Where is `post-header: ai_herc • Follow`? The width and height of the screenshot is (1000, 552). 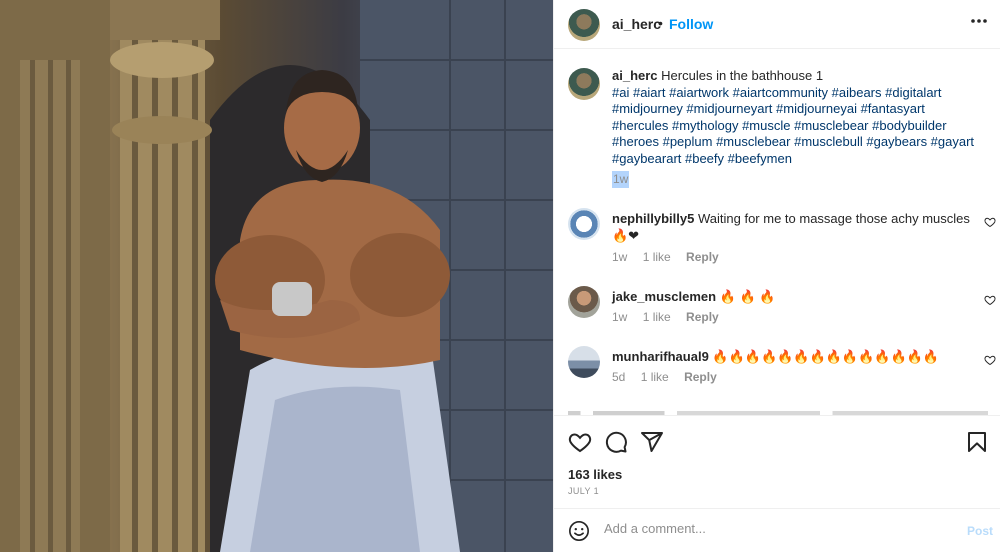 post-header: ai_herc • Follow is located at coordinates (777, 24).